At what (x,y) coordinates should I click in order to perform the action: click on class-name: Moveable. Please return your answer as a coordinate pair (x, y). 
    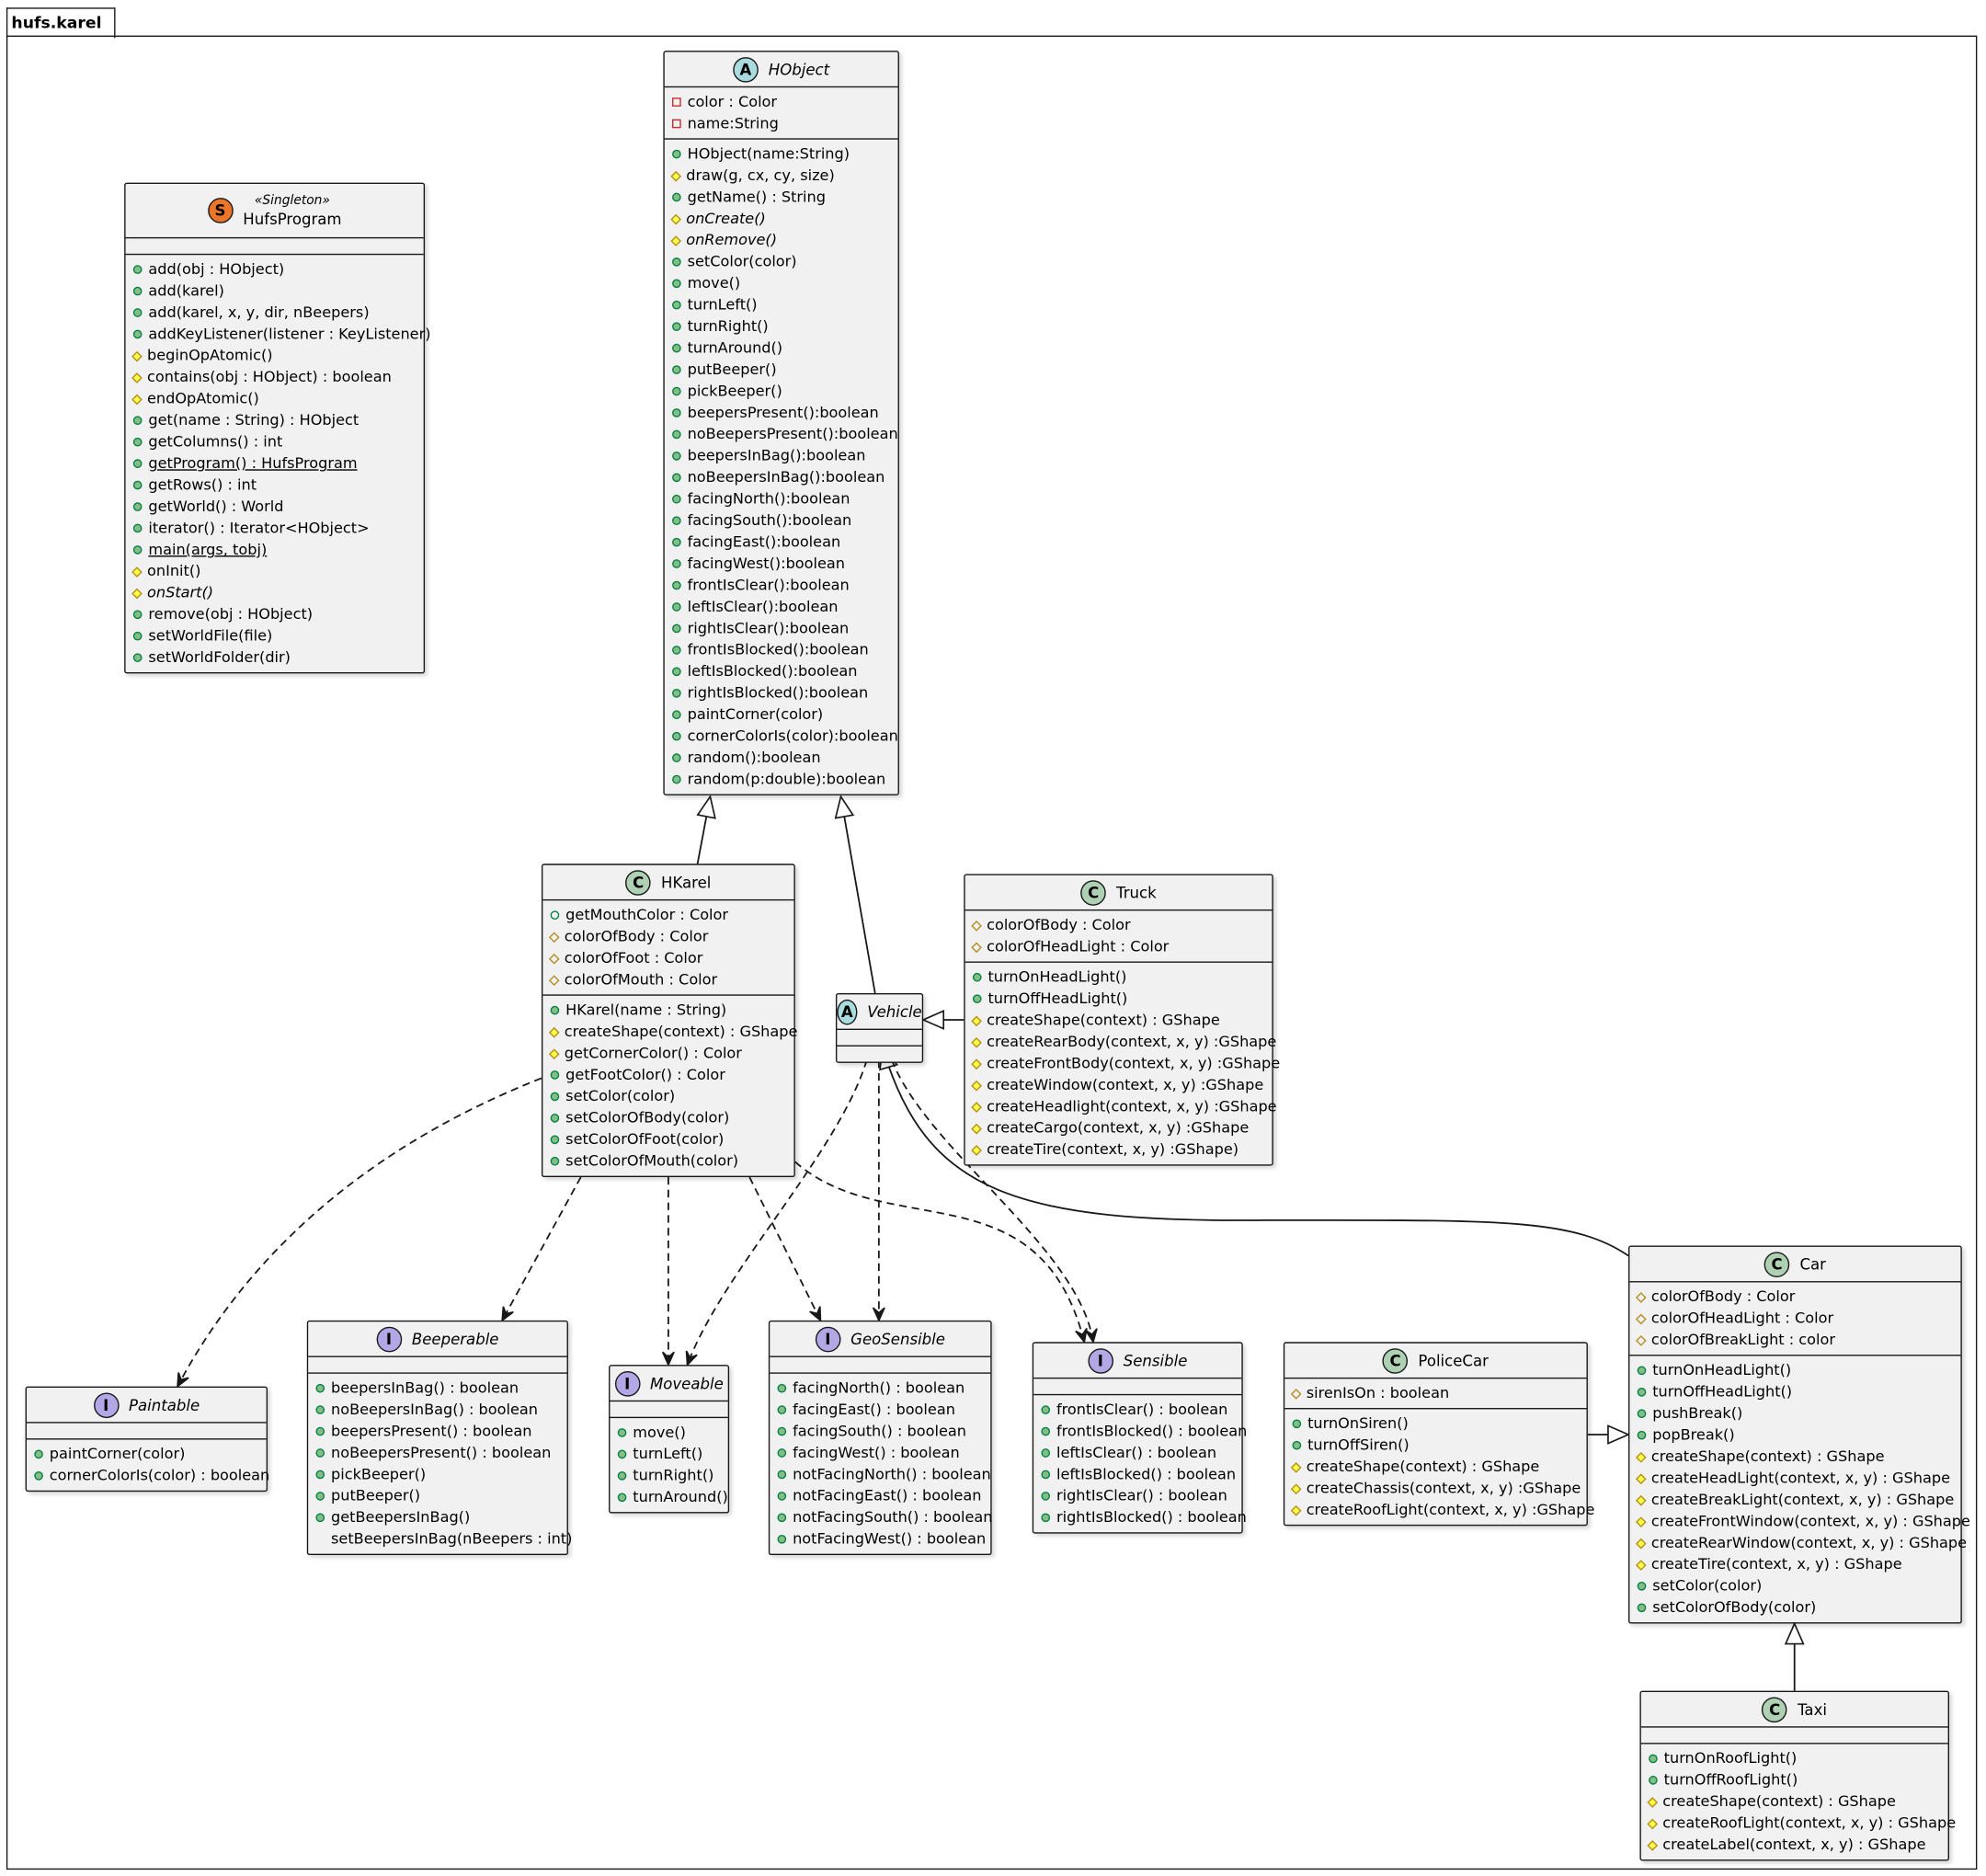
    Looking at the image, I should click on (686, 1383).